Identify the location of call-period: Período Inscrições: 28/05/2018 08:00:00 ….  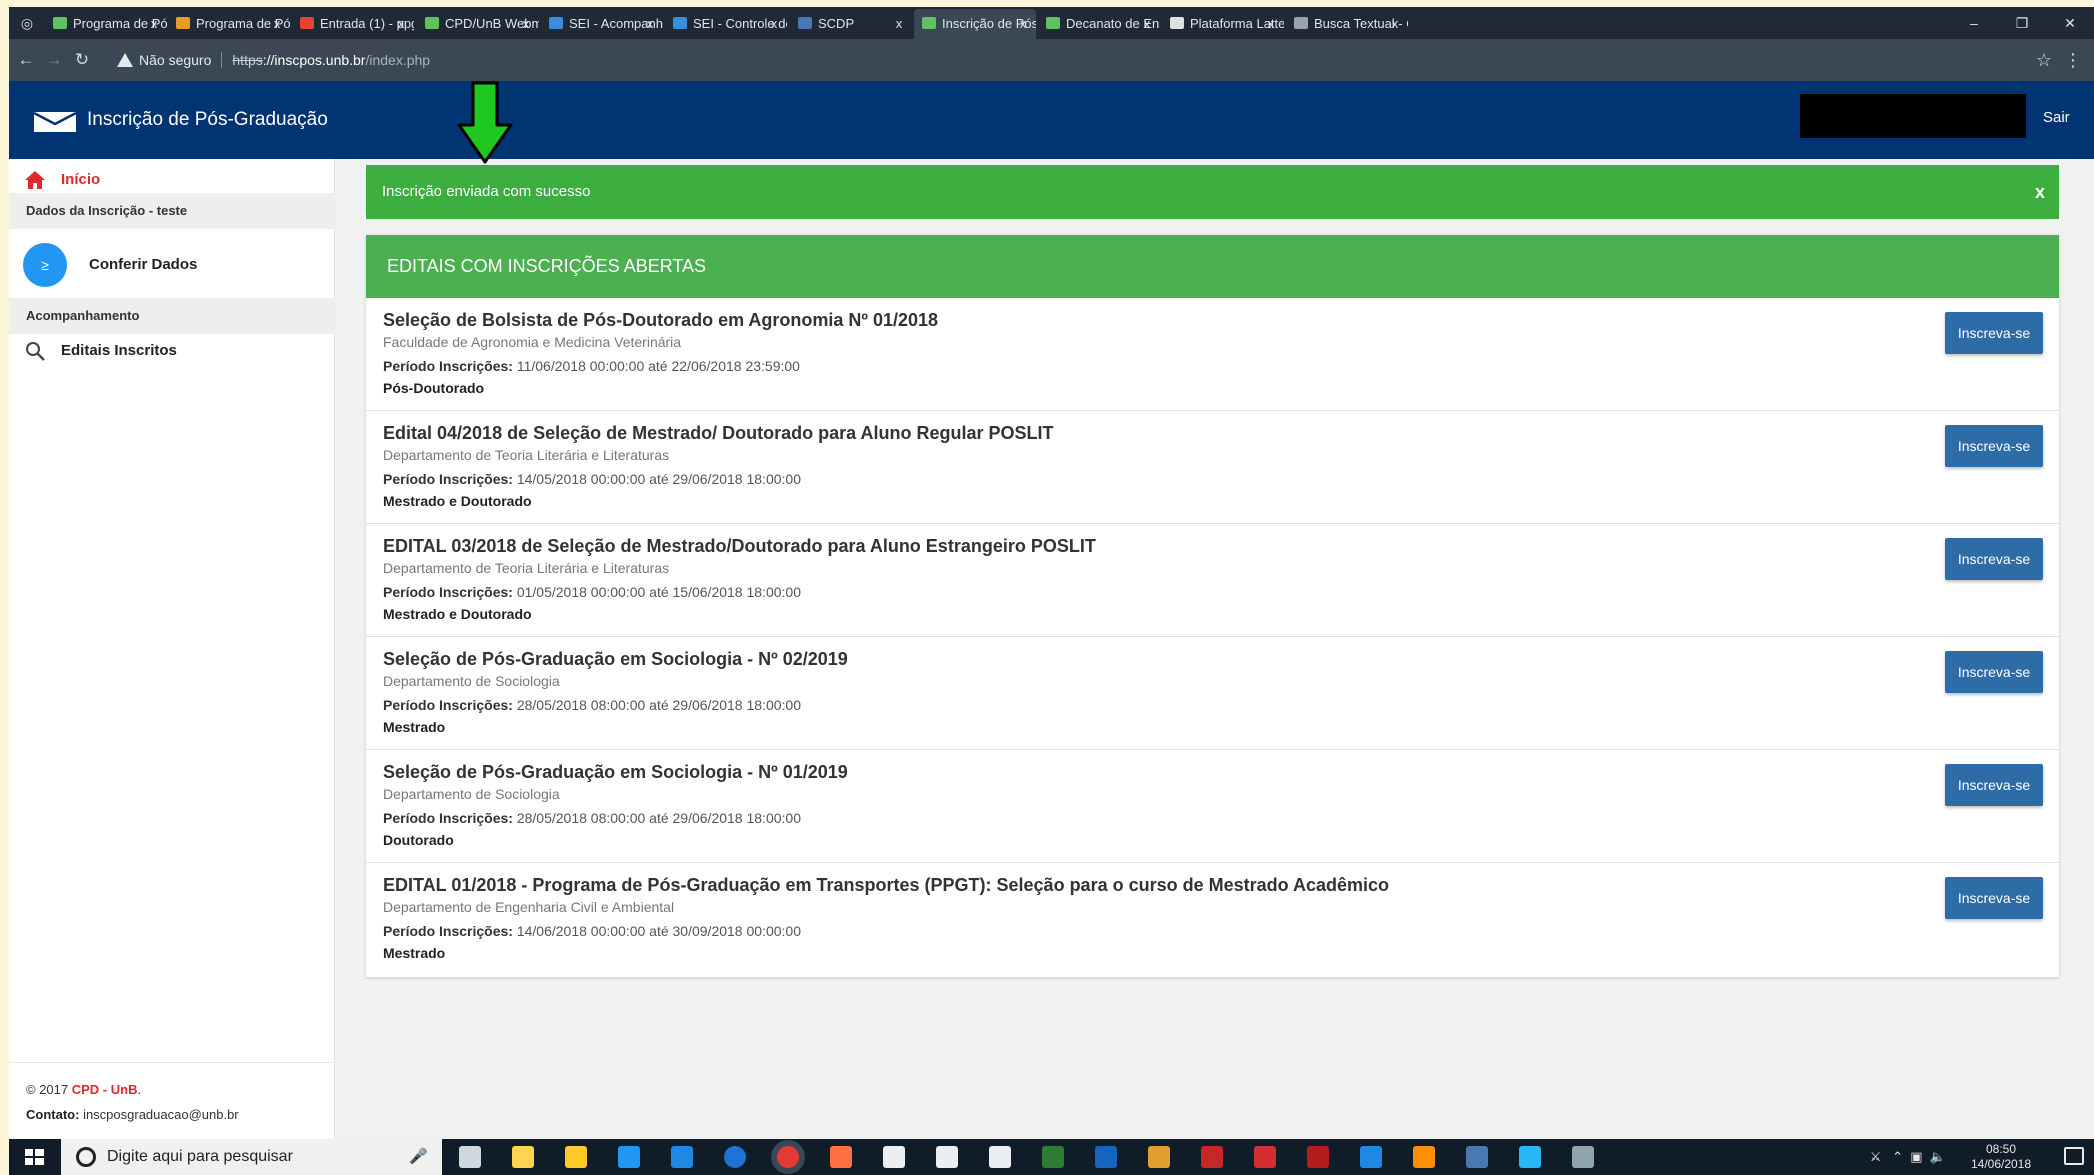
(592, 818).